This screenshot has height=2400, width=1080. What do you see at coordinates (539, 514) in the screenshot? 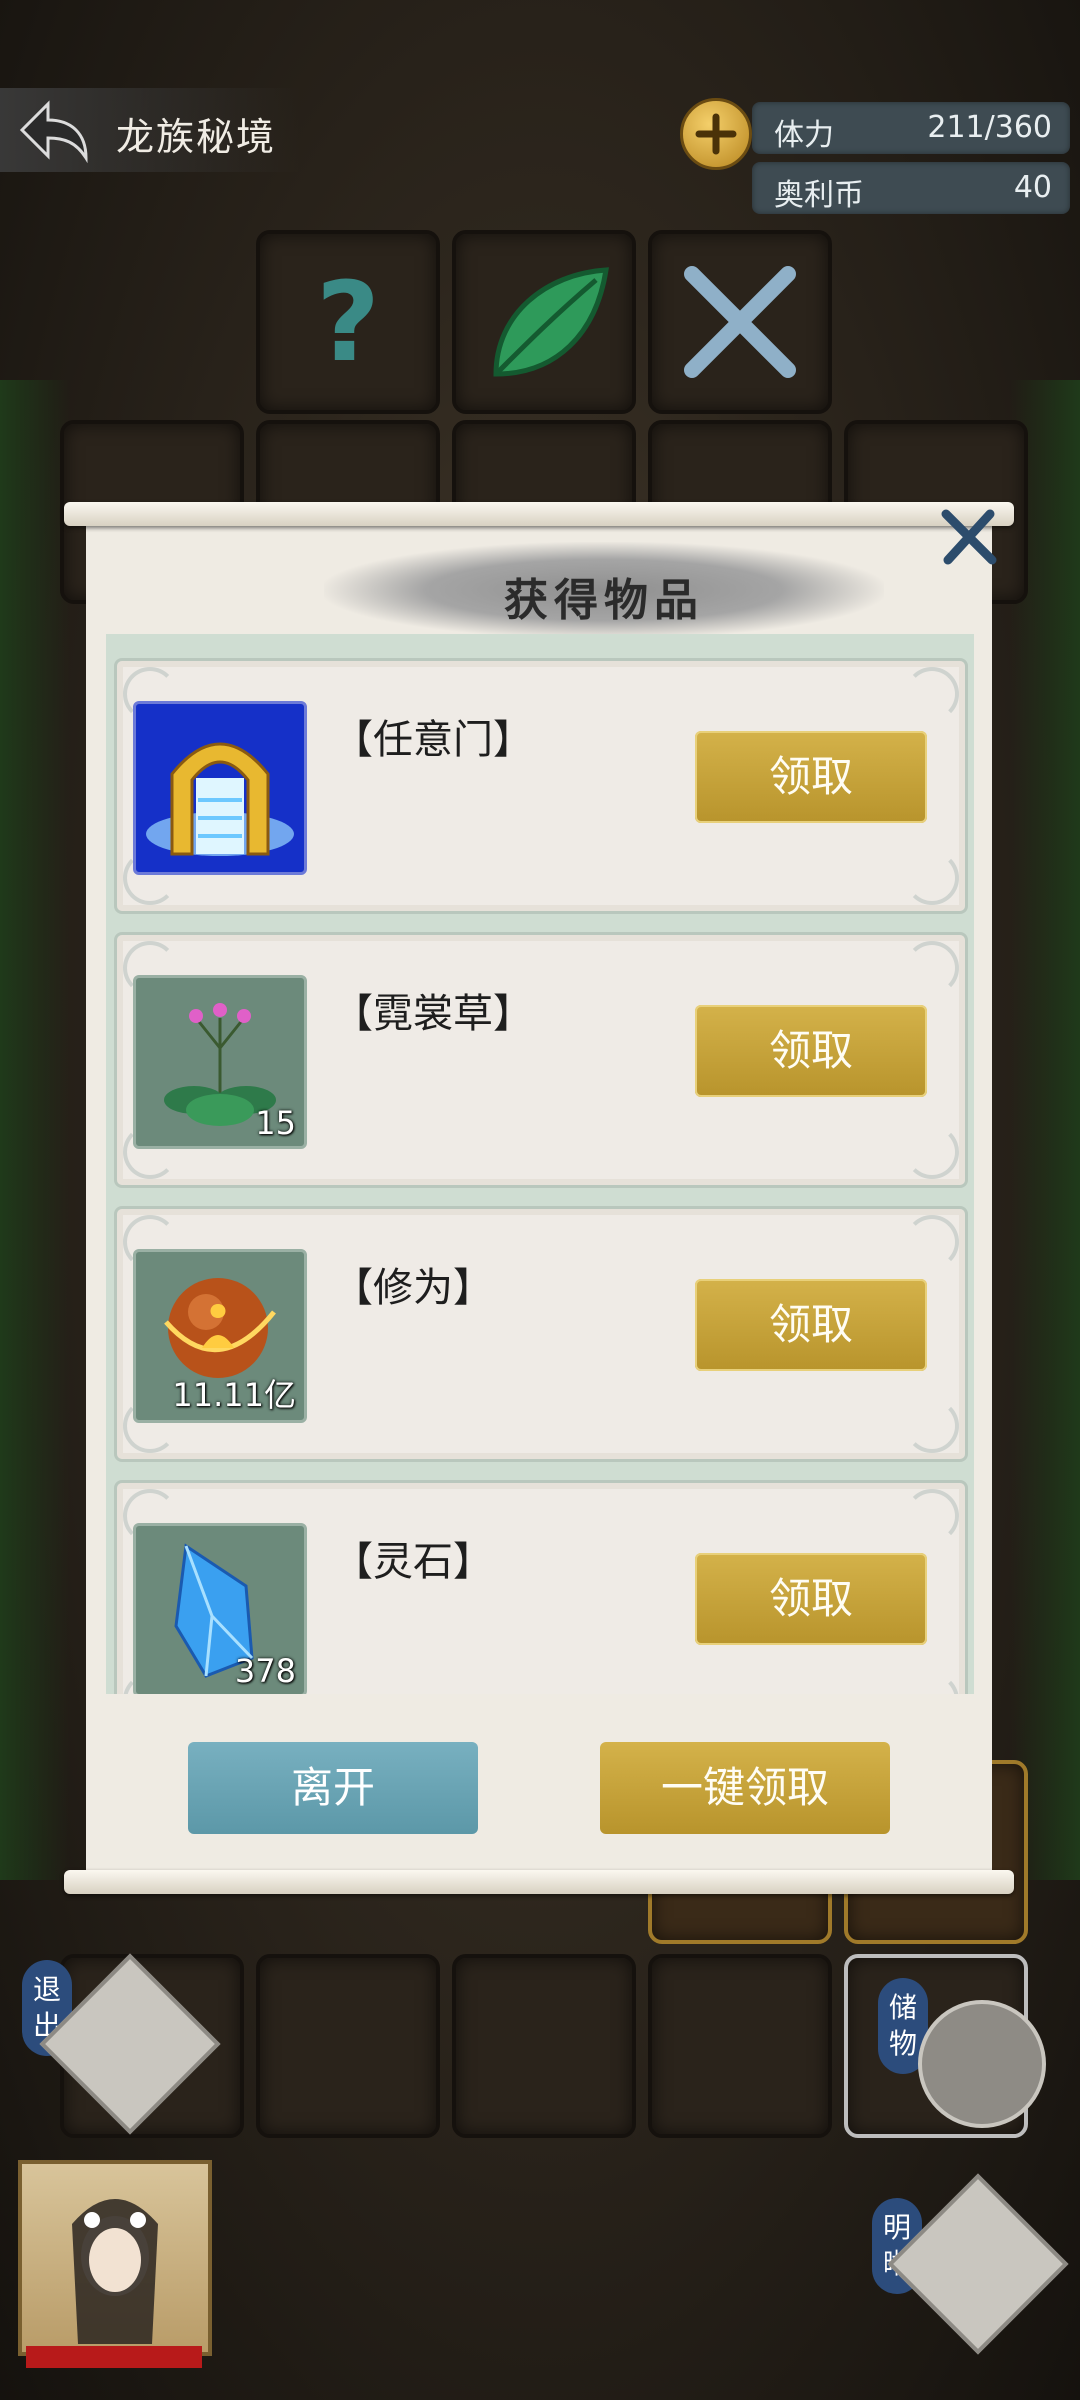
I see `scroll-rod-top` at bounding box center [539, 514].